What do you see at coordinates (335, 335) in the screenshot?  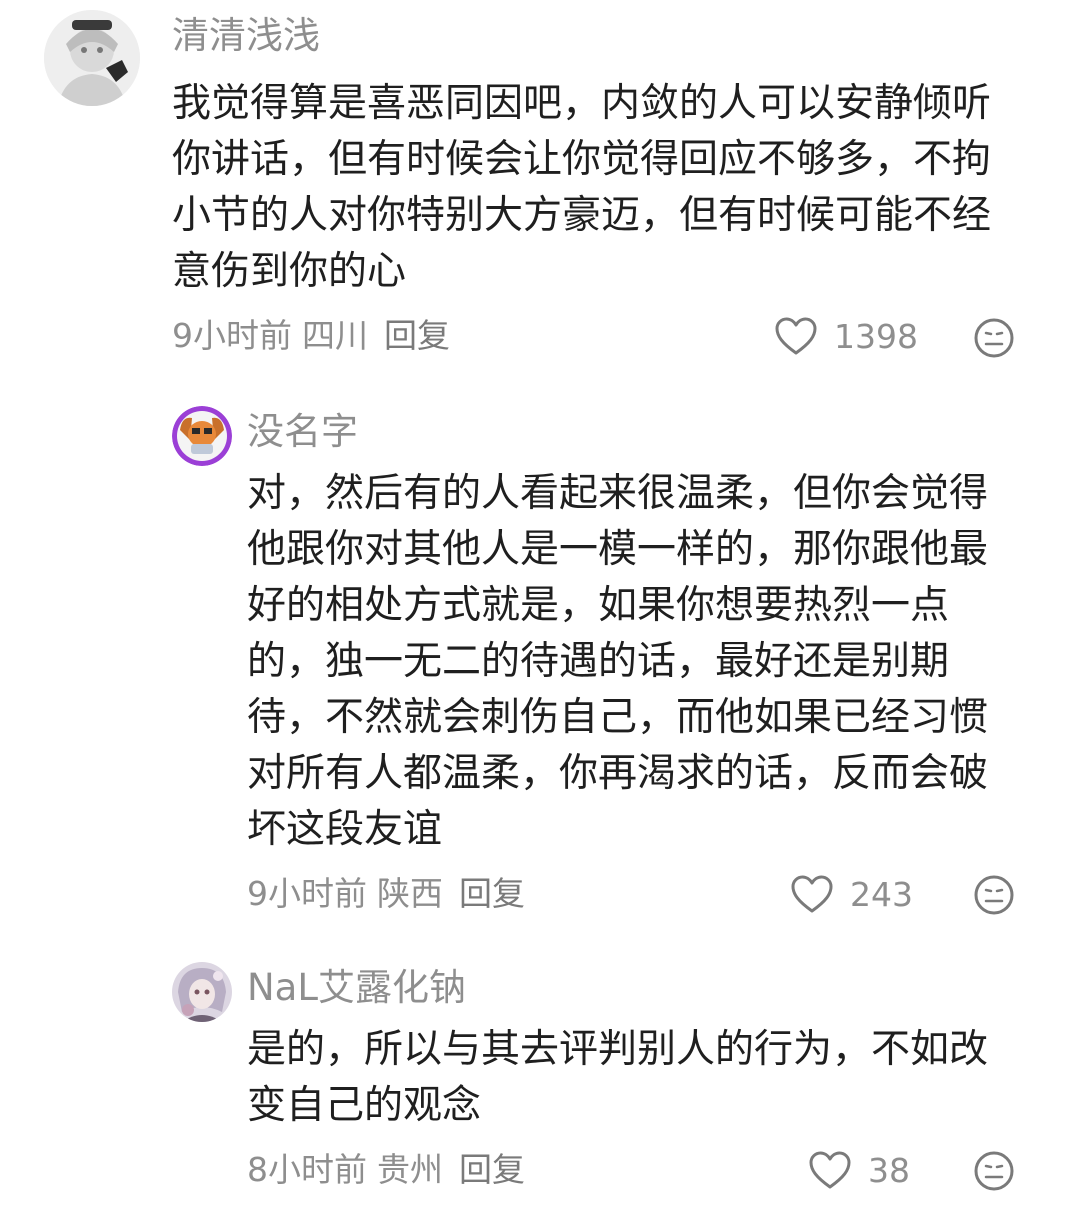 I see `comment-location: 四川` at bounding box center [335, 335].